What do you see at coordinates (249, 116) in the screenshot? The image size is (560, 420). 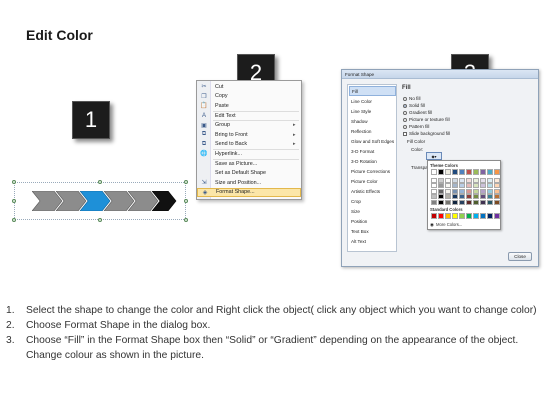 I see `menu-item-edit-text: A Edit Text` at bounding box center [249, 116].